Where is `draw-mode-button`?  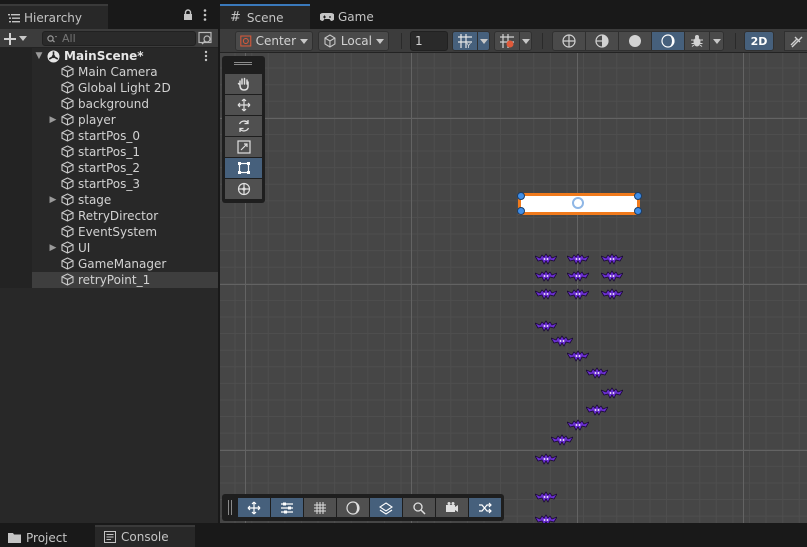
draw-mode-button is located at coordinates (569, 41).